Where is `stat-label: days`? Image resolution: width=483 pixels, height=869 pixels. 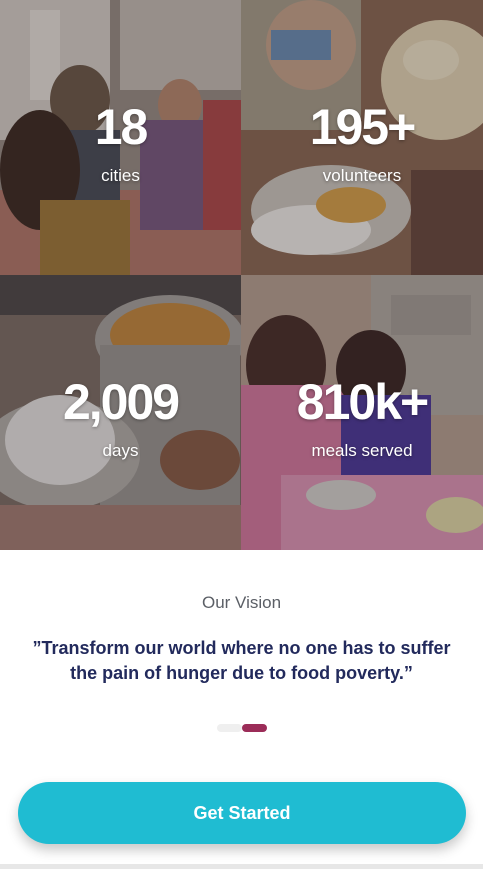
stat-label: days is located at coordinates (120, 450).